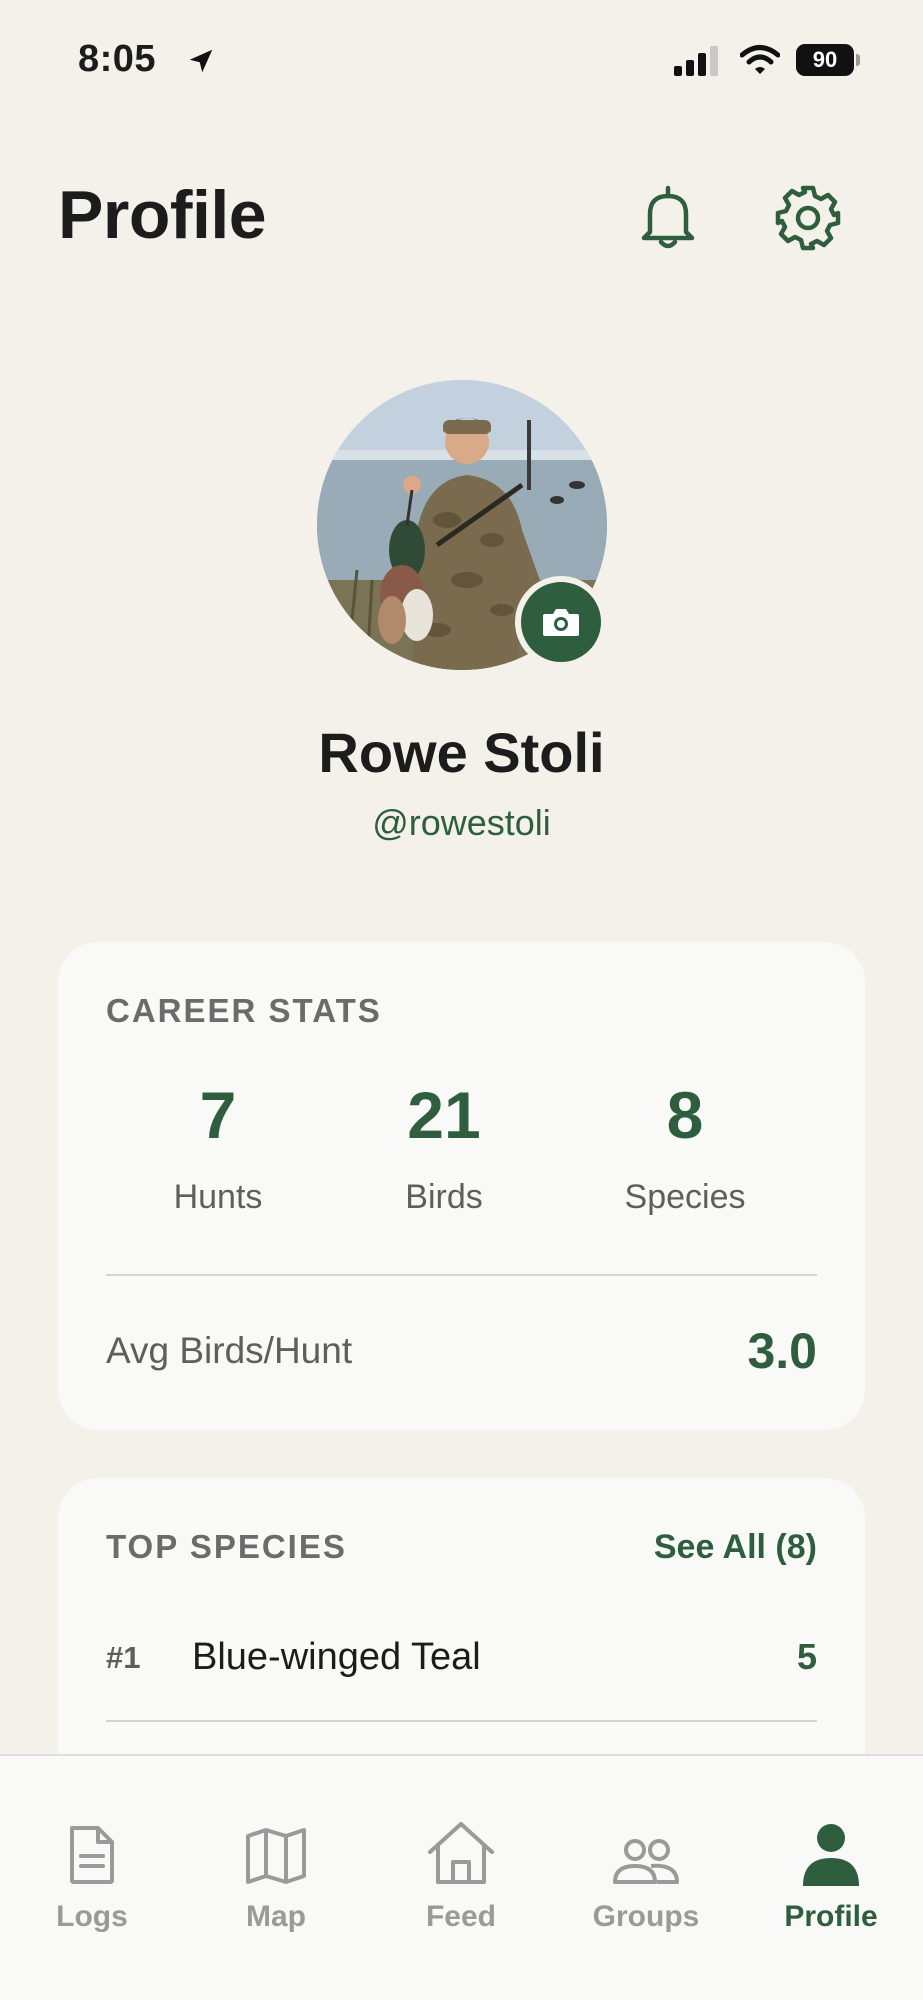 Image resolution: width=923 pixels, height=2000 pixels. I want to click on tab-groups: Groups, so click(646, 1872).